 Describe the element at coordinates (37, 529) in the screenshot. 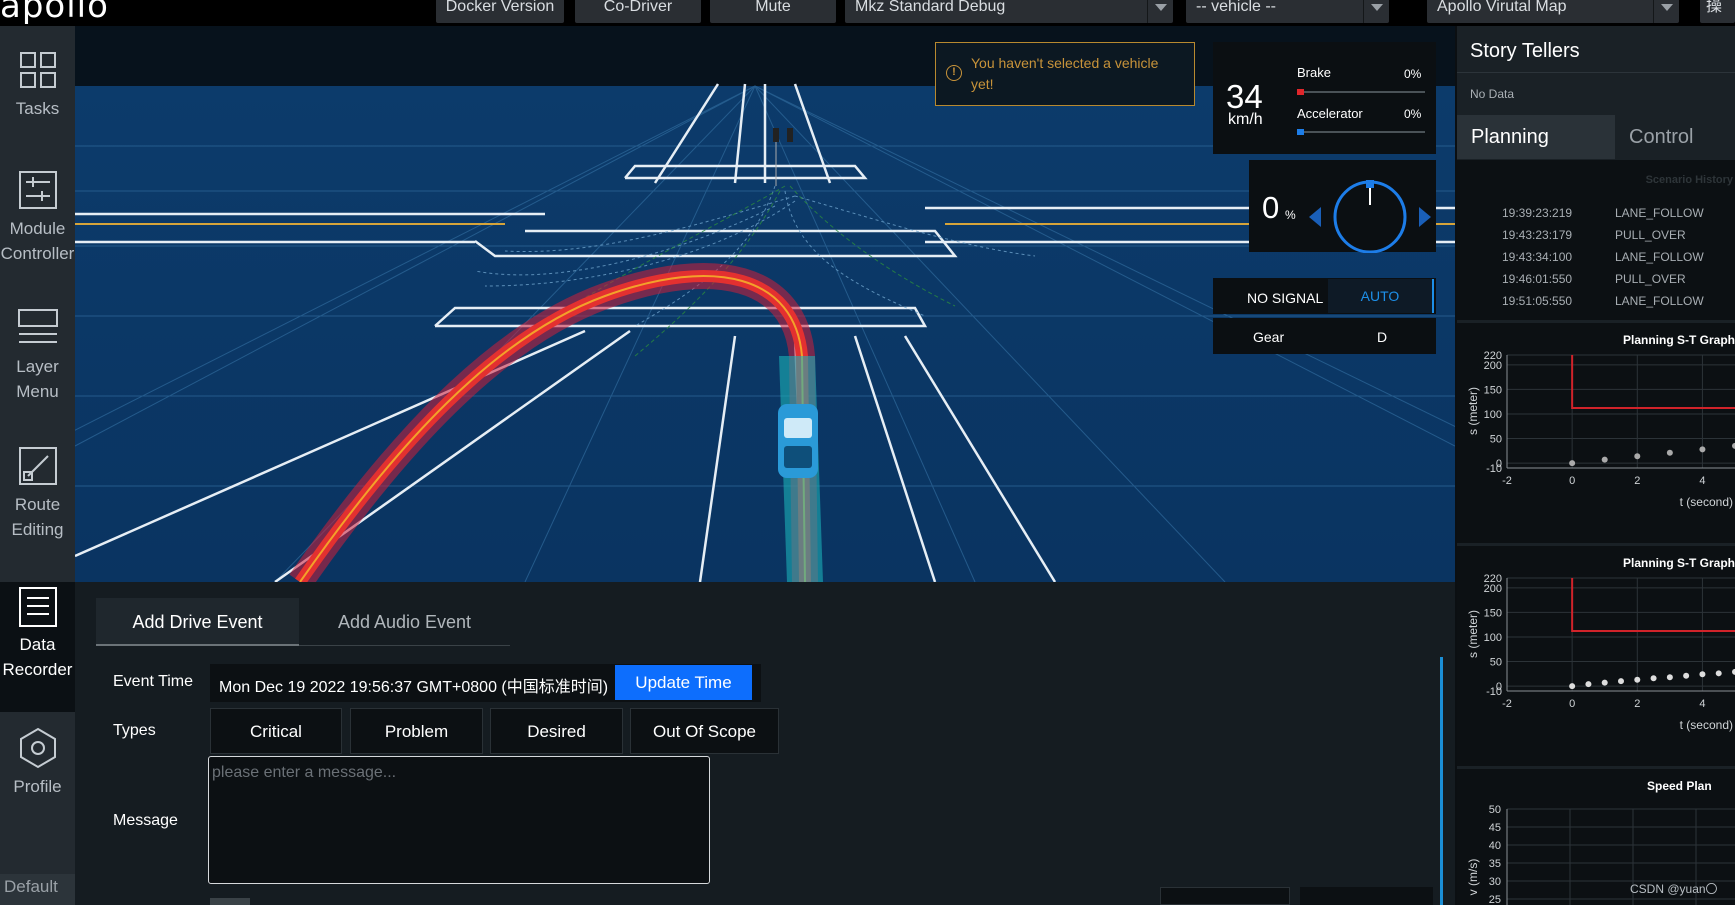

I see `nav-route-label-2: Editing` at that location.